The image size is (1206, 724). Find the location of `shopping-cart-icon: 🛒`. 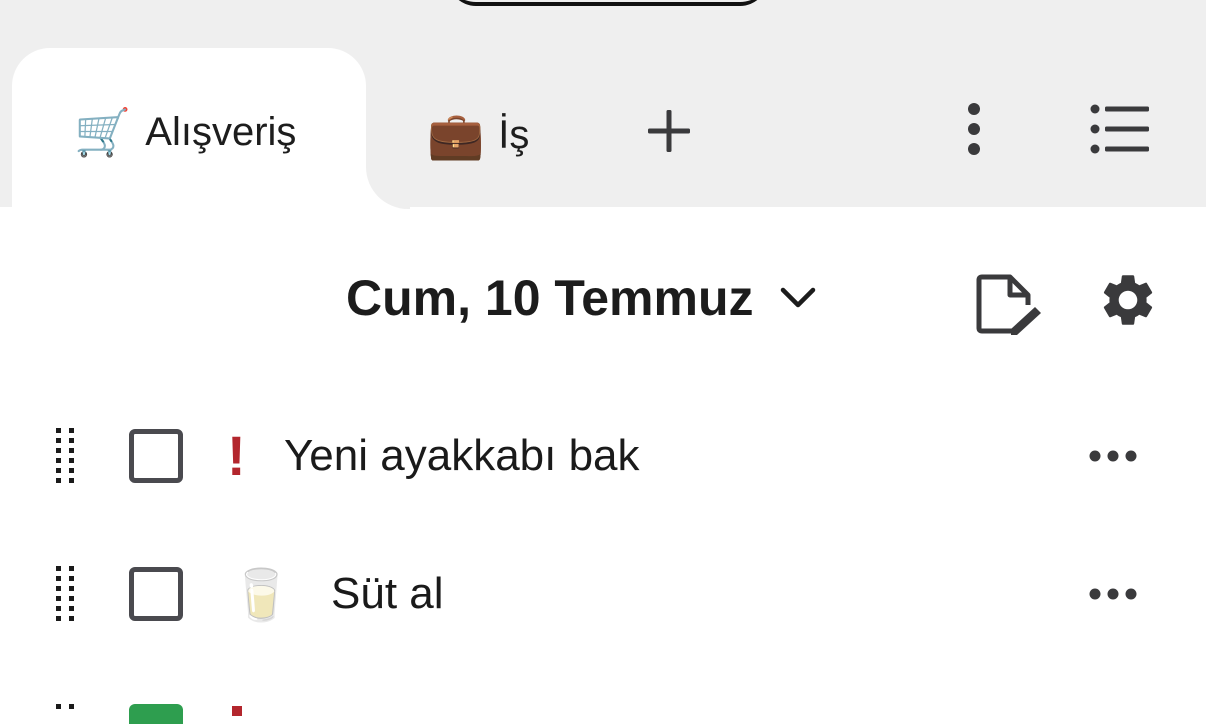

shopping-cart-icon: 🛒 is located at coordinates (103, 132).